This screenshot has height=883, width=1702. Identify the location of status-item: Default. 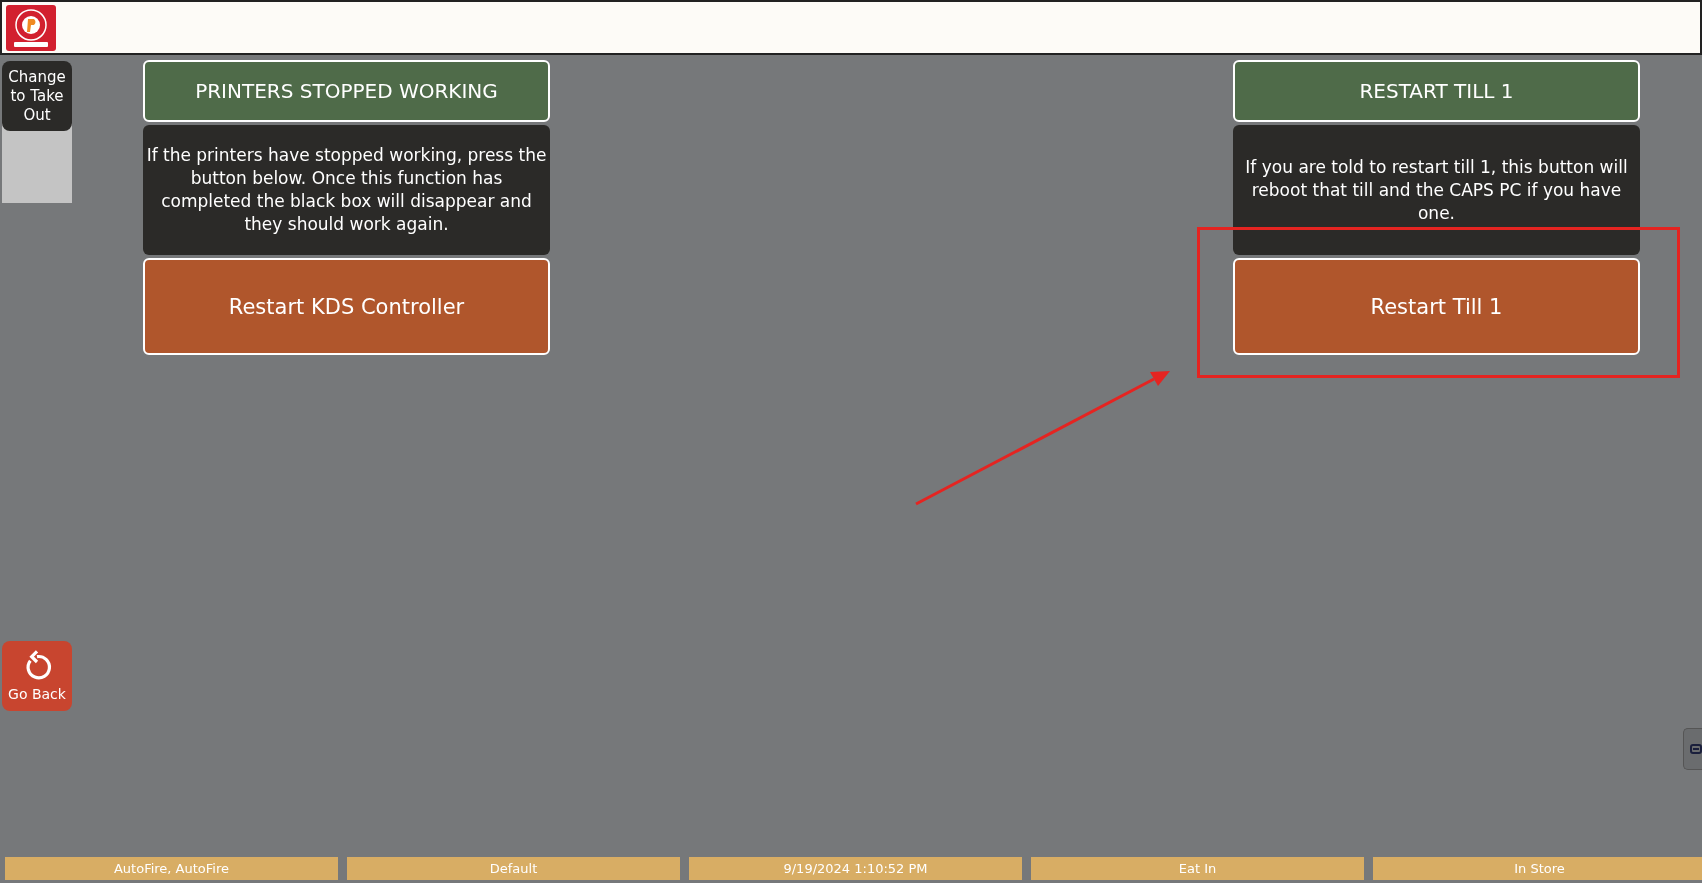
(513, 868).